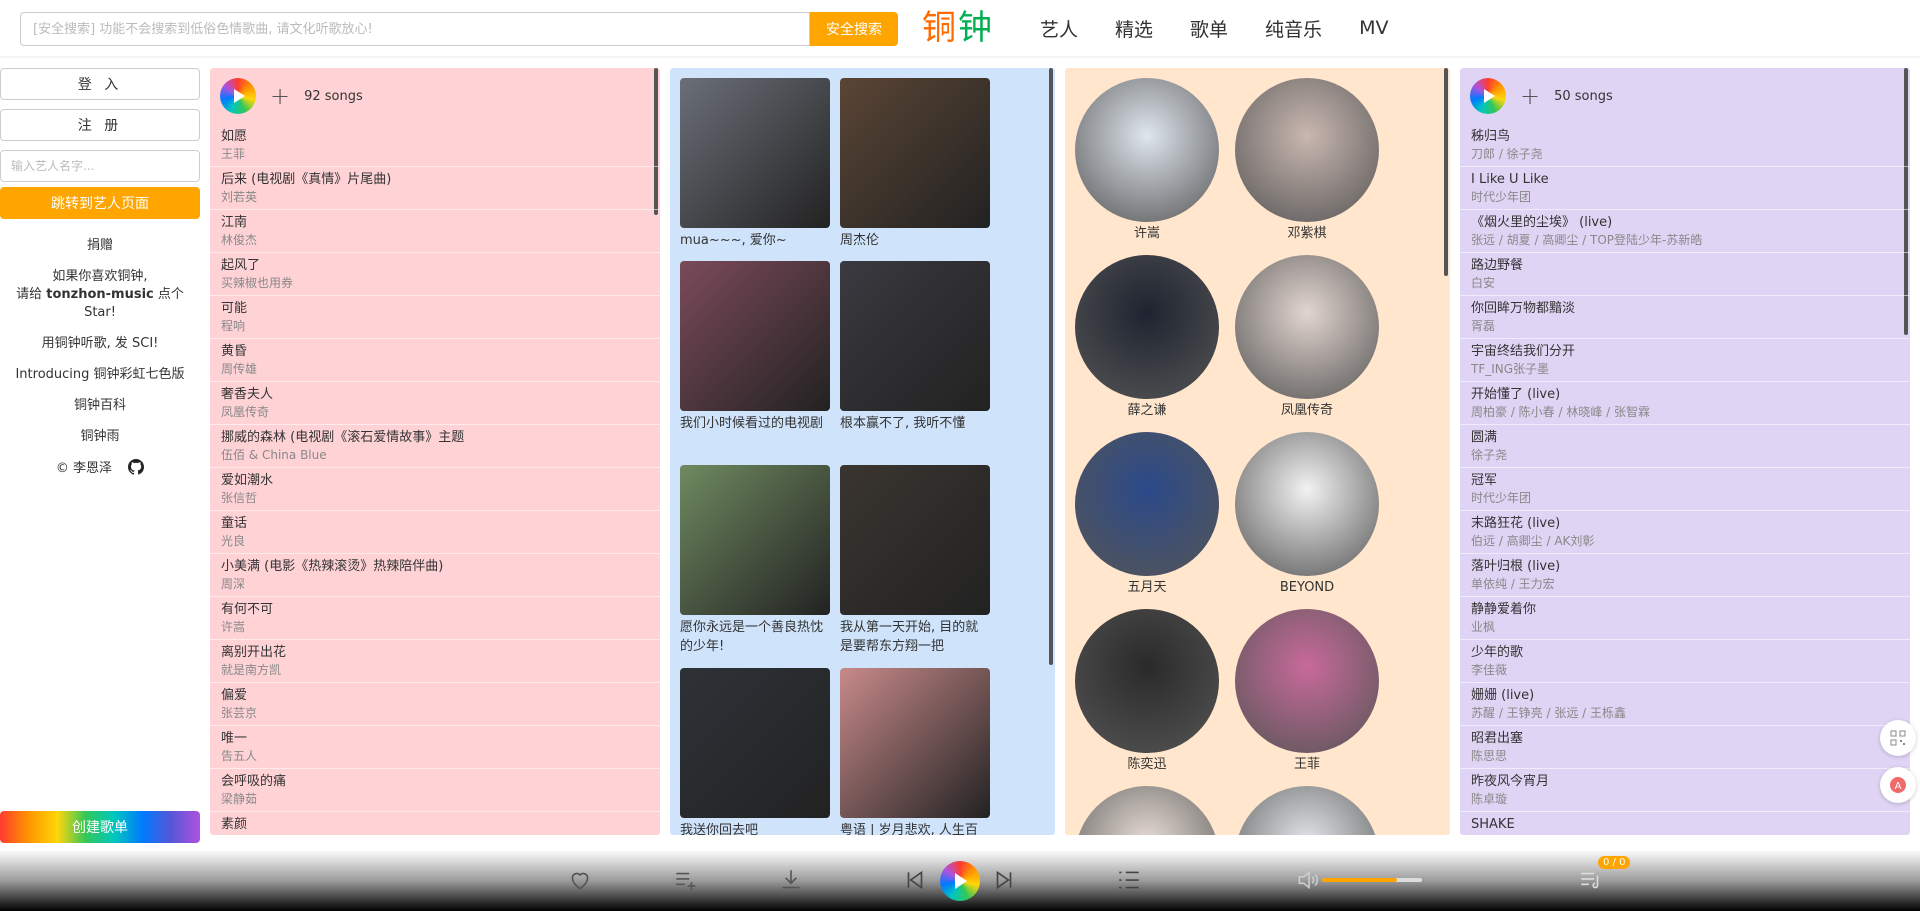  Describe the element at coordinates (1059, 28) in the screenshot. I see `nav-artists: 艺人` at that location.